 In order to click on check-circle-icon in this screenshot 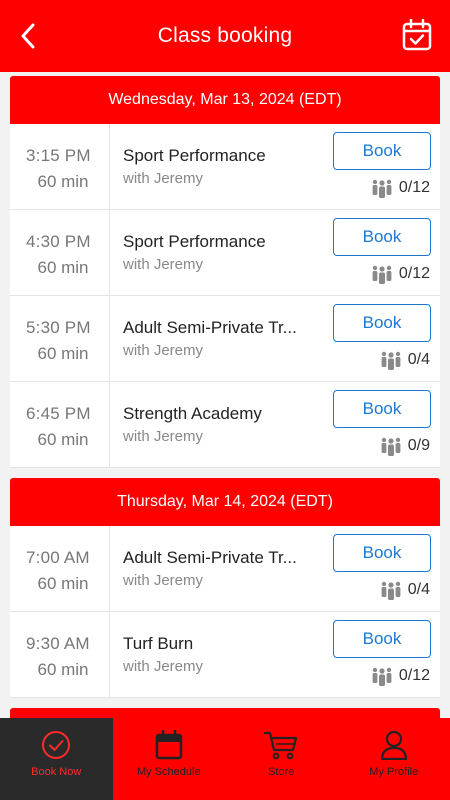, I will do `click(56, 745)`.